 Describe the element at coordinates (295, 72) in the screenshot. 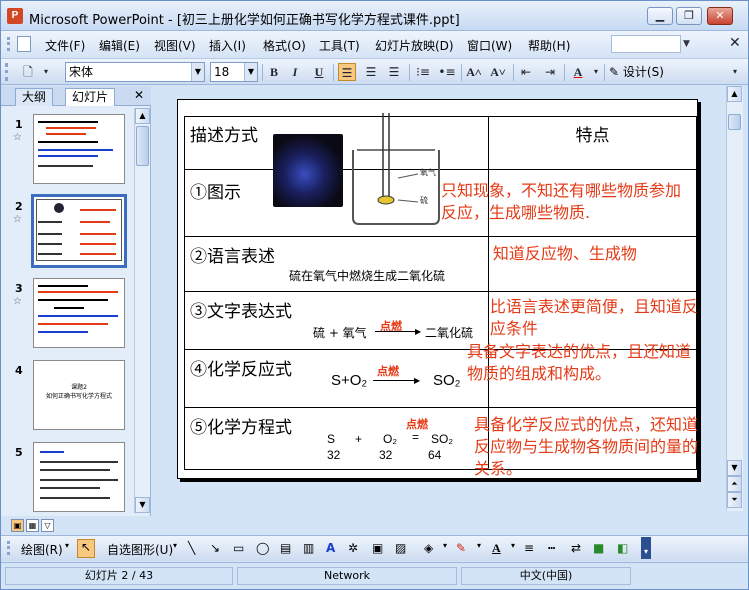

I see `italic-button: I` at that location.